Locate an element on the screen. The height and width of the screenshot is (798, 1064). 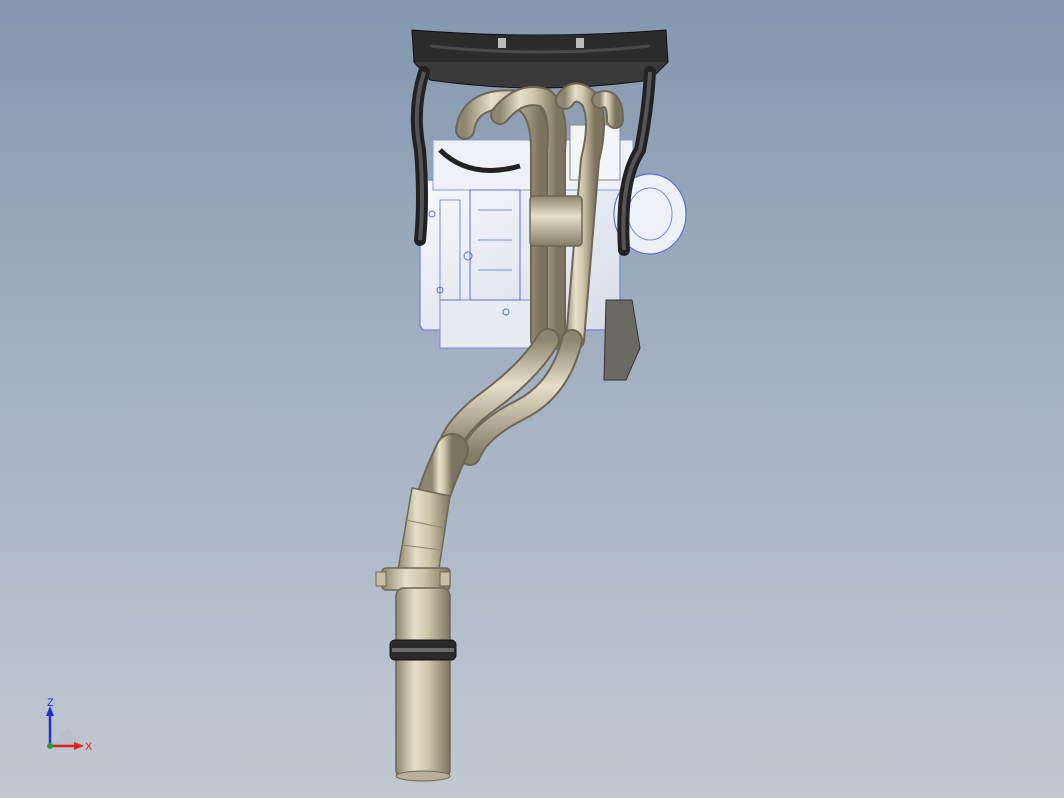
z-axis-label: Z is located at coordinates (50, 703).